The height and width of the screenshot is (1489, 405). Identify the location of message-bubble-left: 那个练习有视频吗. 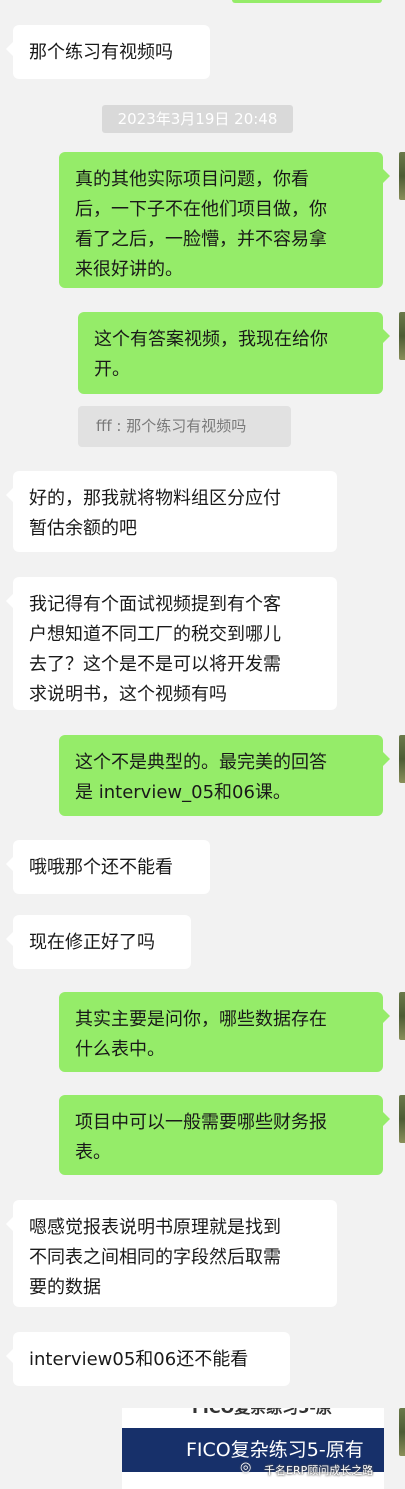
(108, 52).